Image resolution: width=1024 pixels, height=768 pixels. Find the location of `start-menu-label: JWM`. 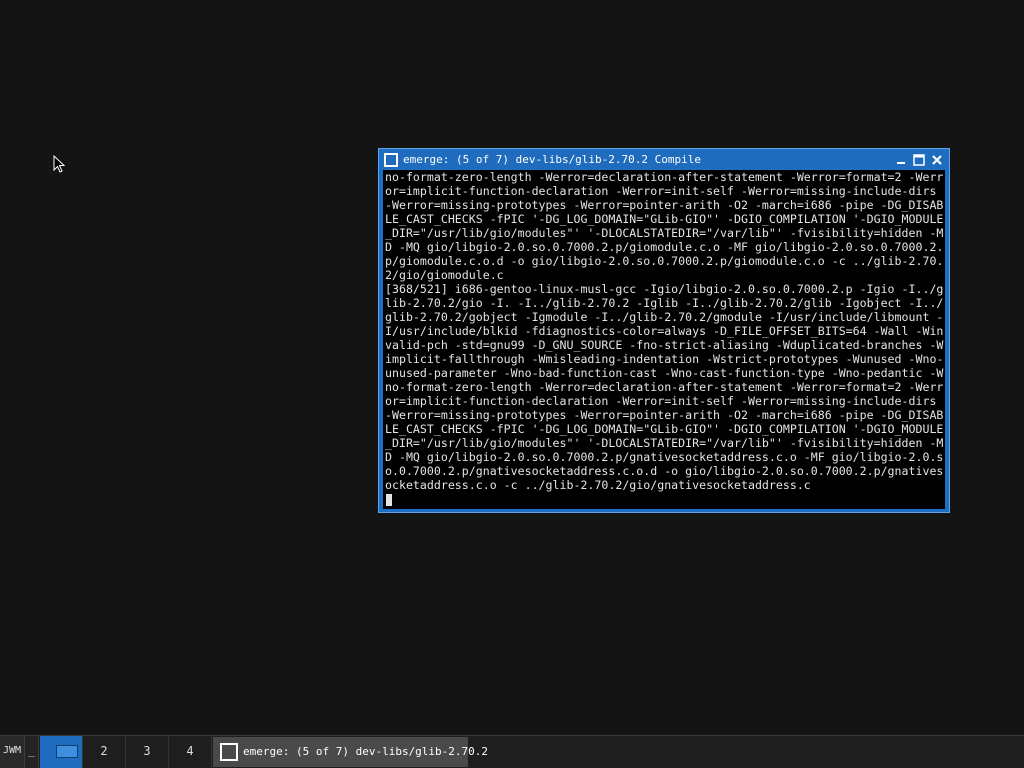

start-menu-label: JWM is located at coordinates (12, 750).